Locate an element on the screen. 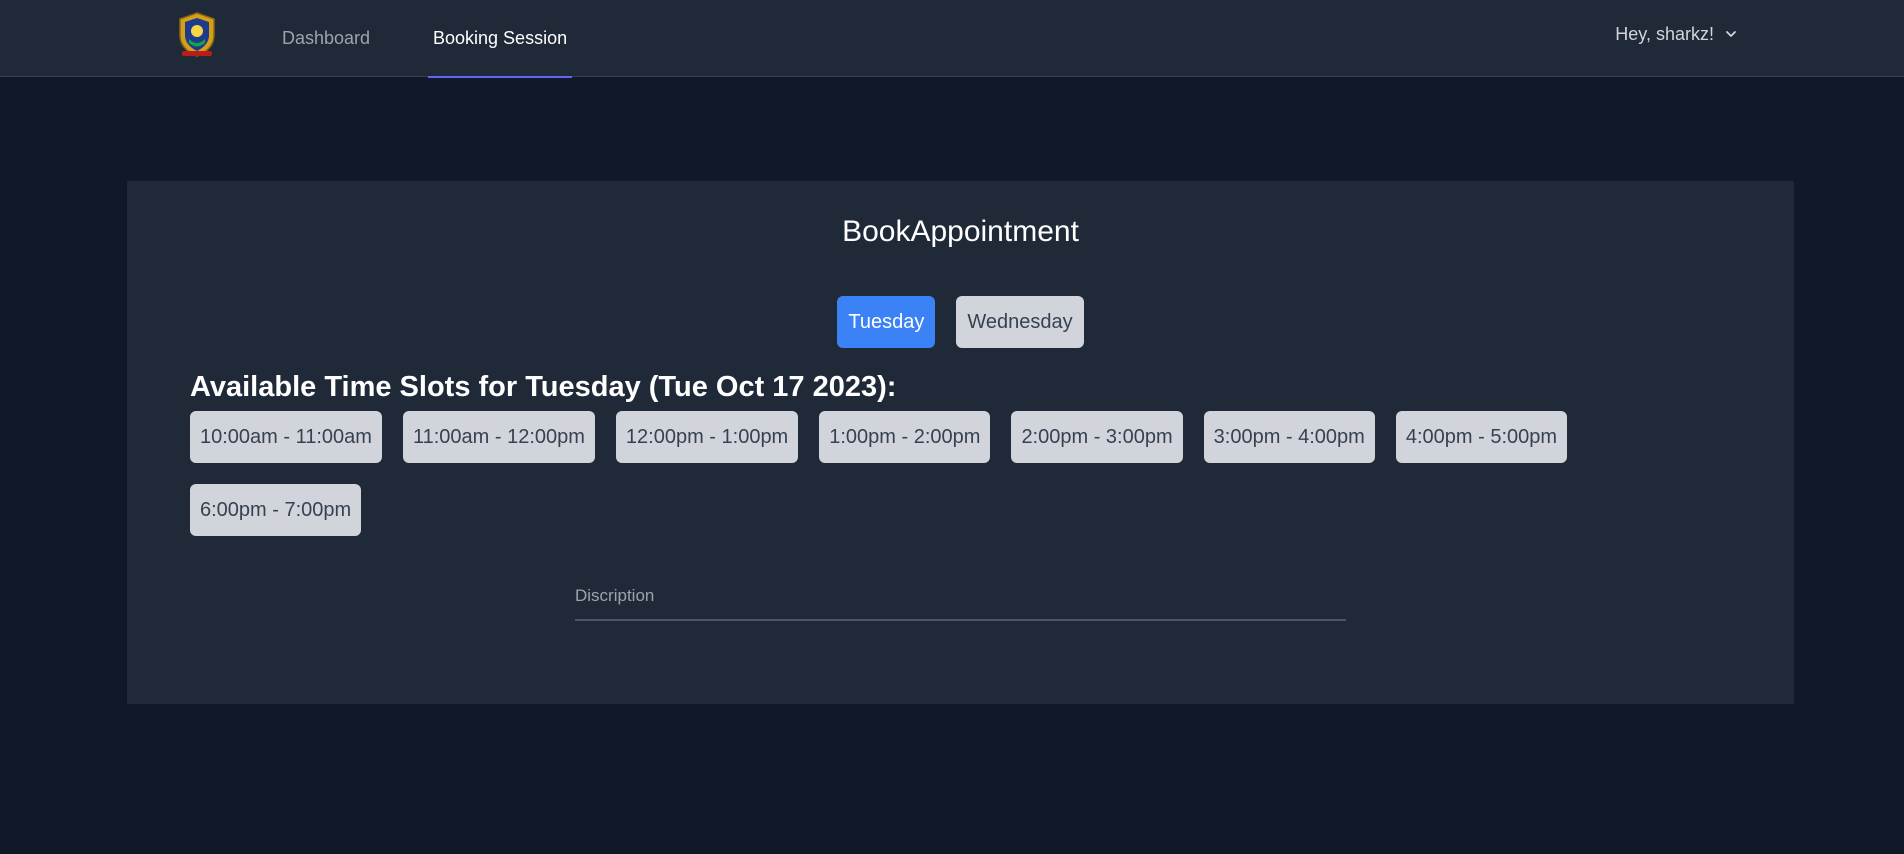 The width and height of the screenshot is (1904, 854). day-tabs: Tuesday Wednesday is located at coordinates (960, 322).